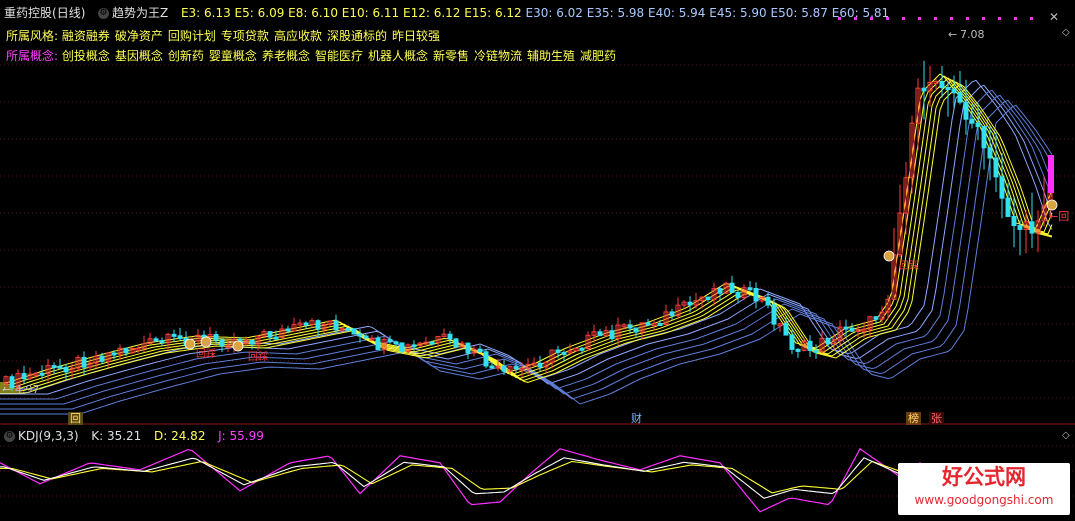 The height and width of the screenshot is (521, 1075). What do you see at coordinates (801, 13) in the screenshot?
I see `ema-long-value-4: E50: 5.87` at bounding box center [801, 13].